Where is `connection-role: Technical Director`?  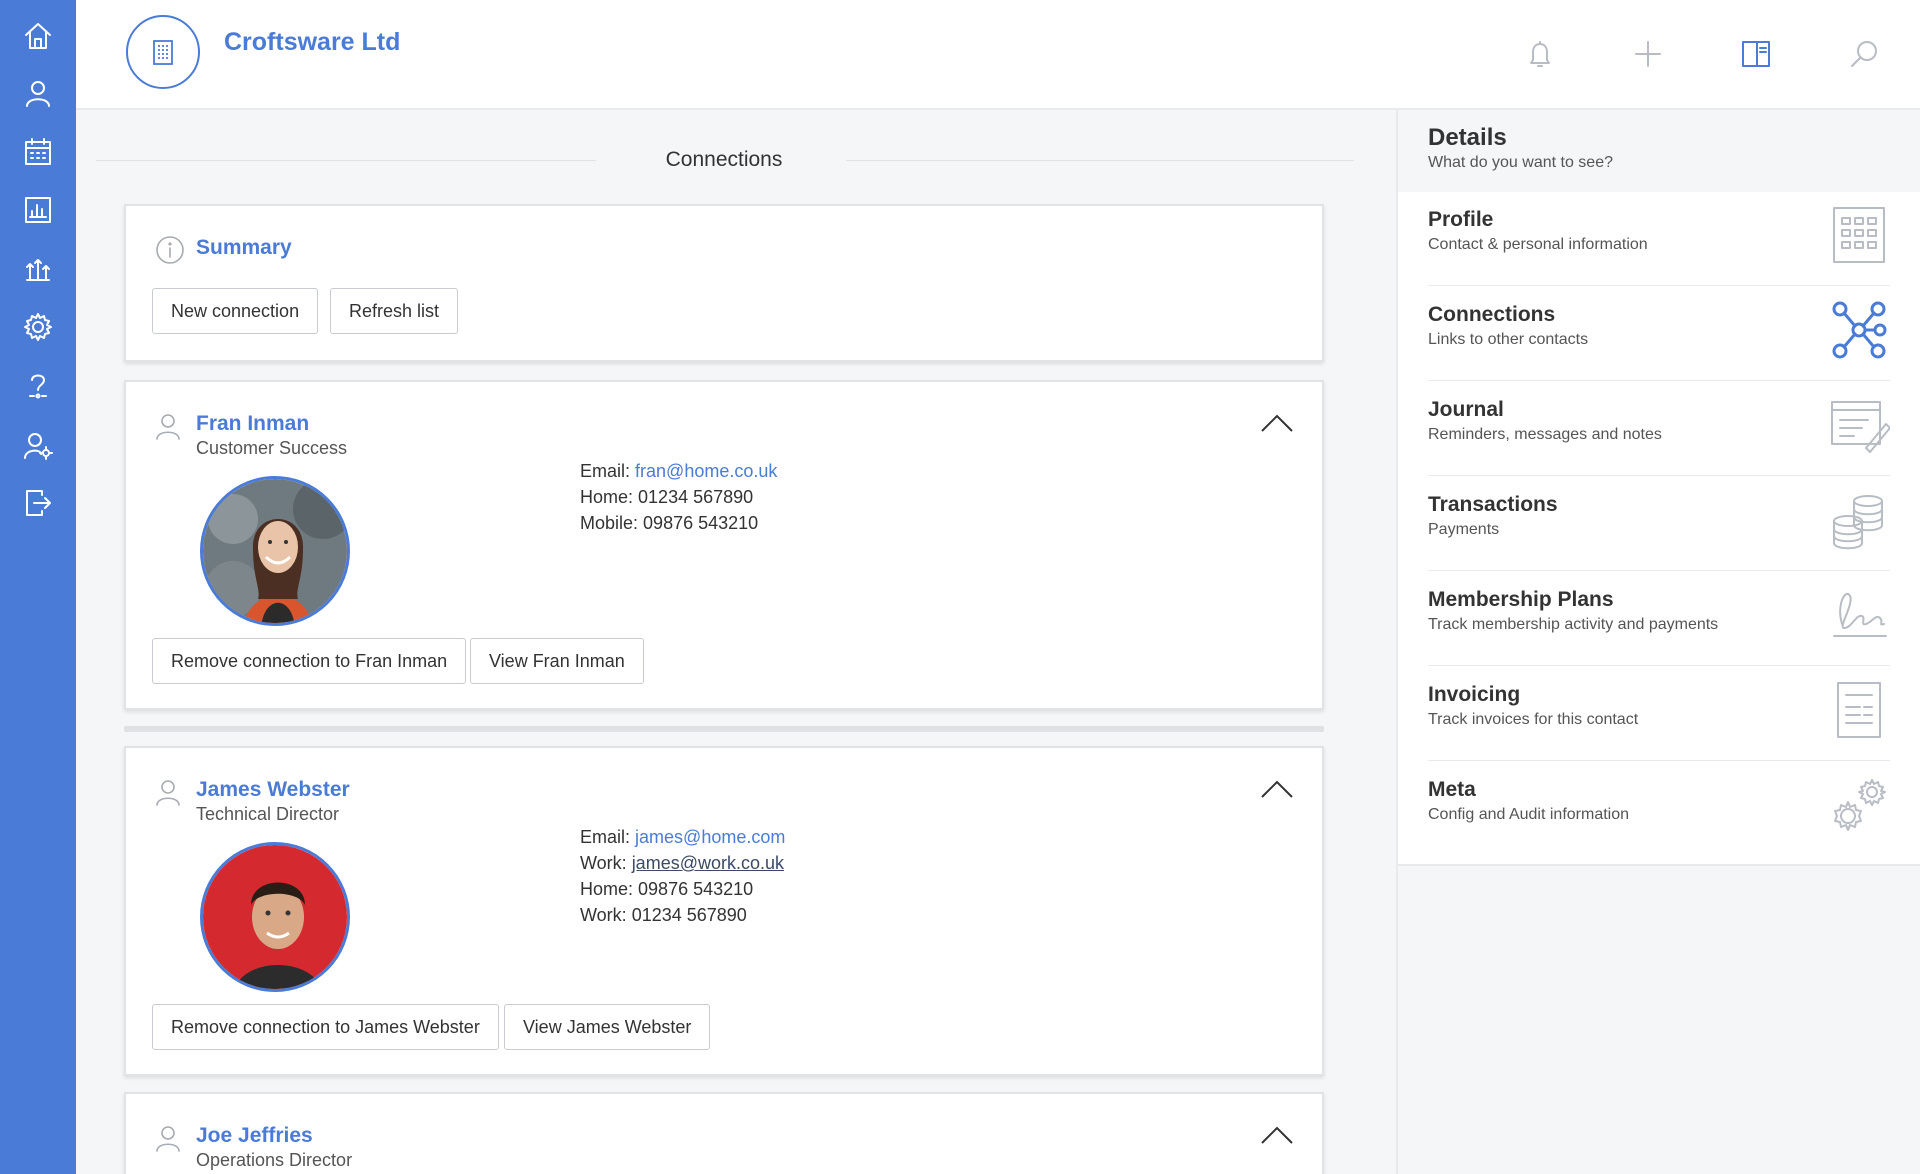 connection-role: Technical Director is located at coordinates (268, 814).